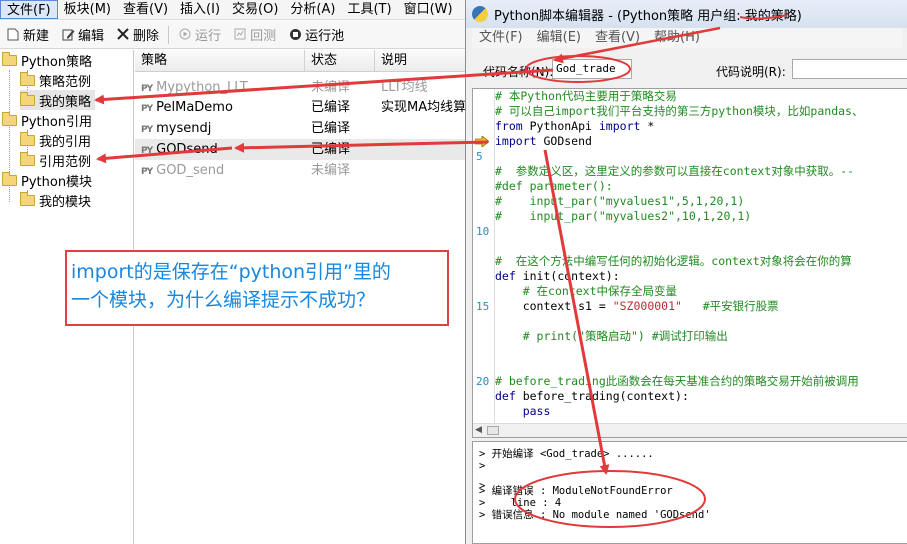 This screenshot has width=907, height=544. I want to click on new-file-icon, so click(13, 35).